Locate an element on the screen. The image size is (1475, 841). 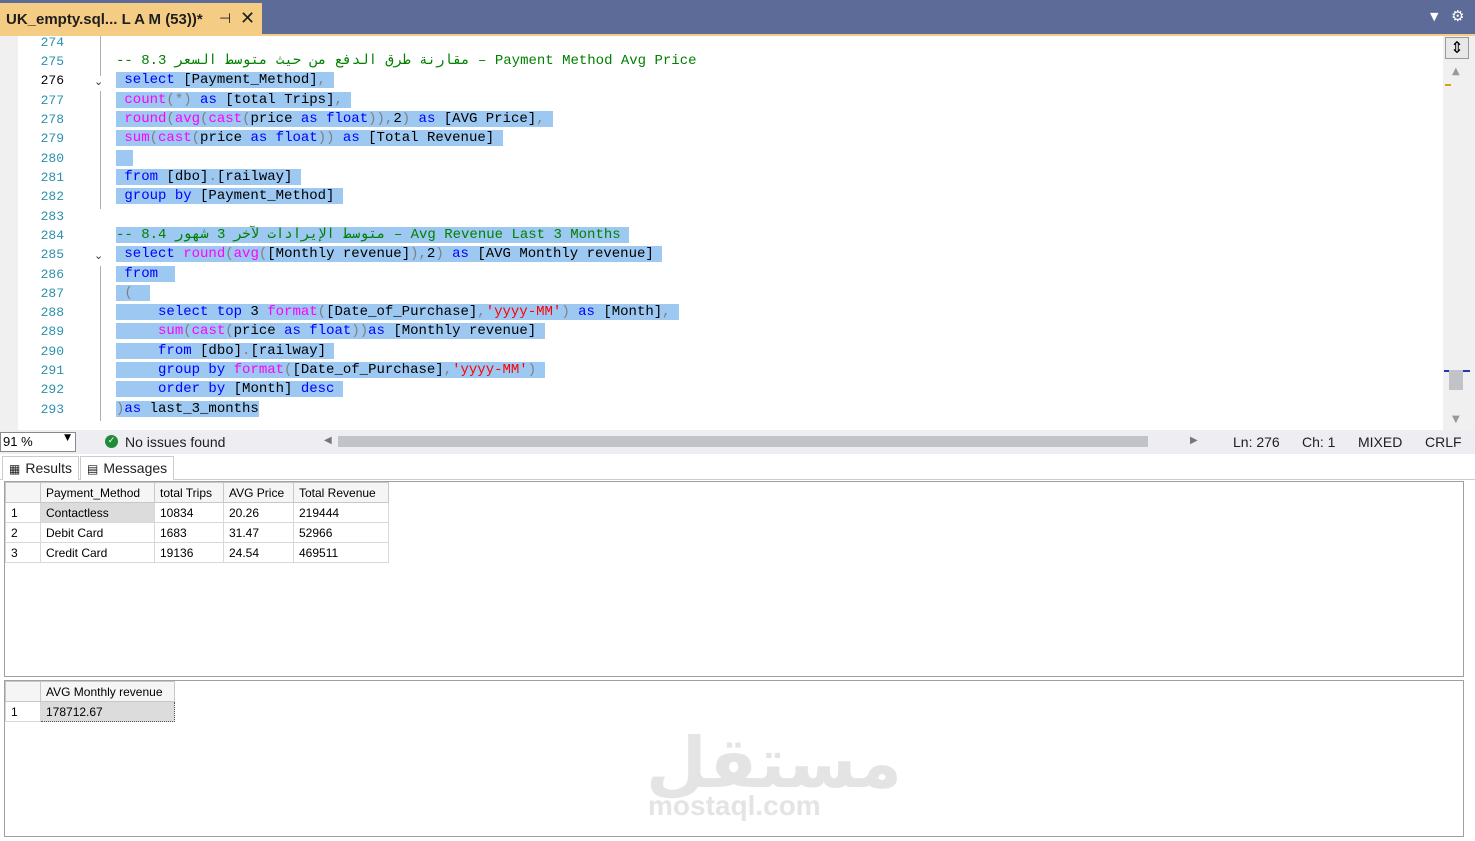
line-number: 278 is located at coordinates (52, 119).